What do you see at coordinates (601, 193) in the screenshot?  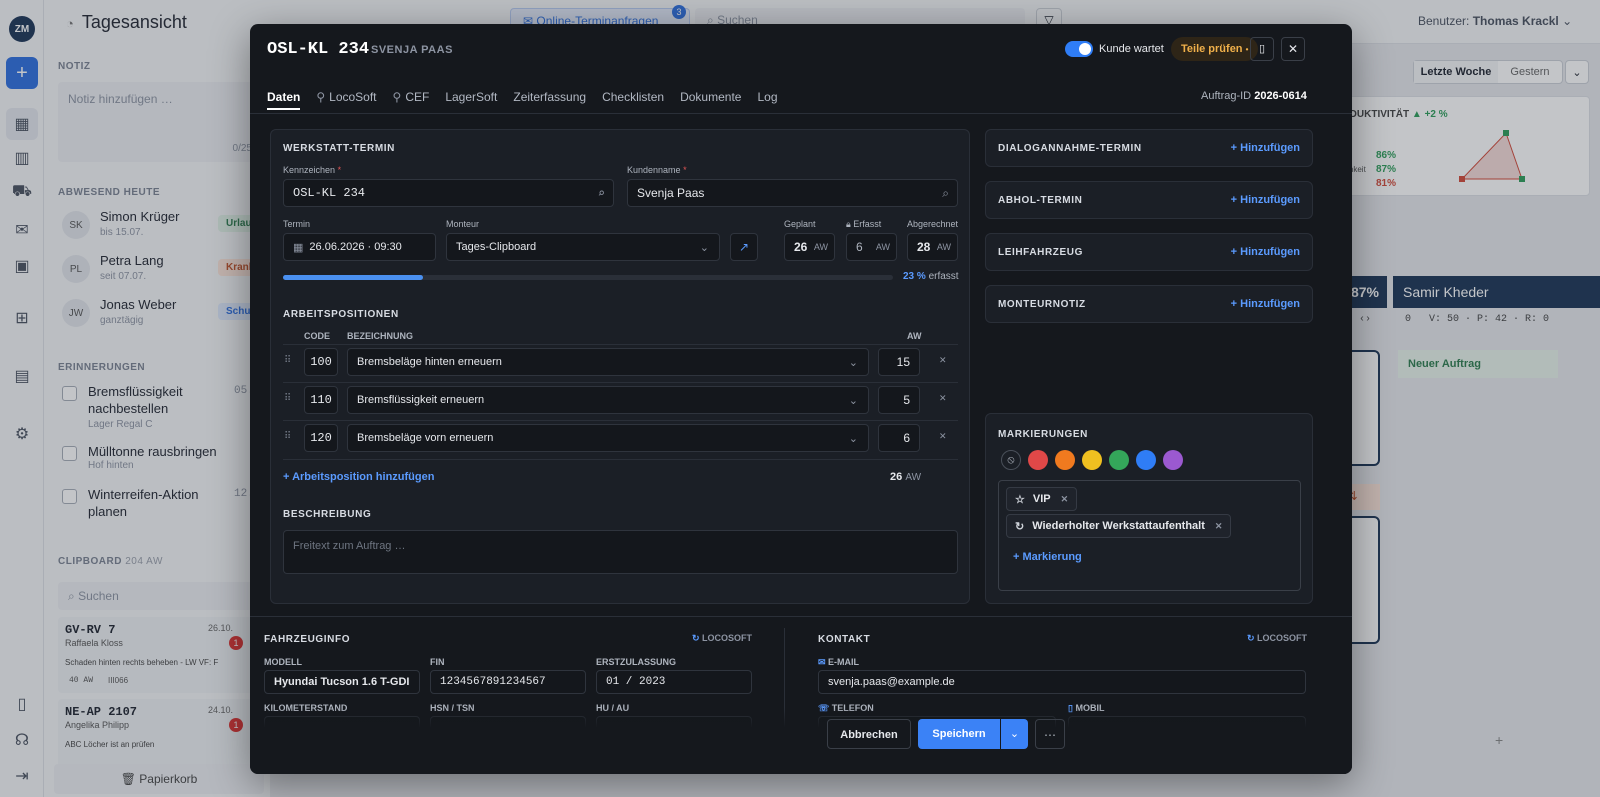 I see `search-icon: ⌕` at bounding box center [601, 193].